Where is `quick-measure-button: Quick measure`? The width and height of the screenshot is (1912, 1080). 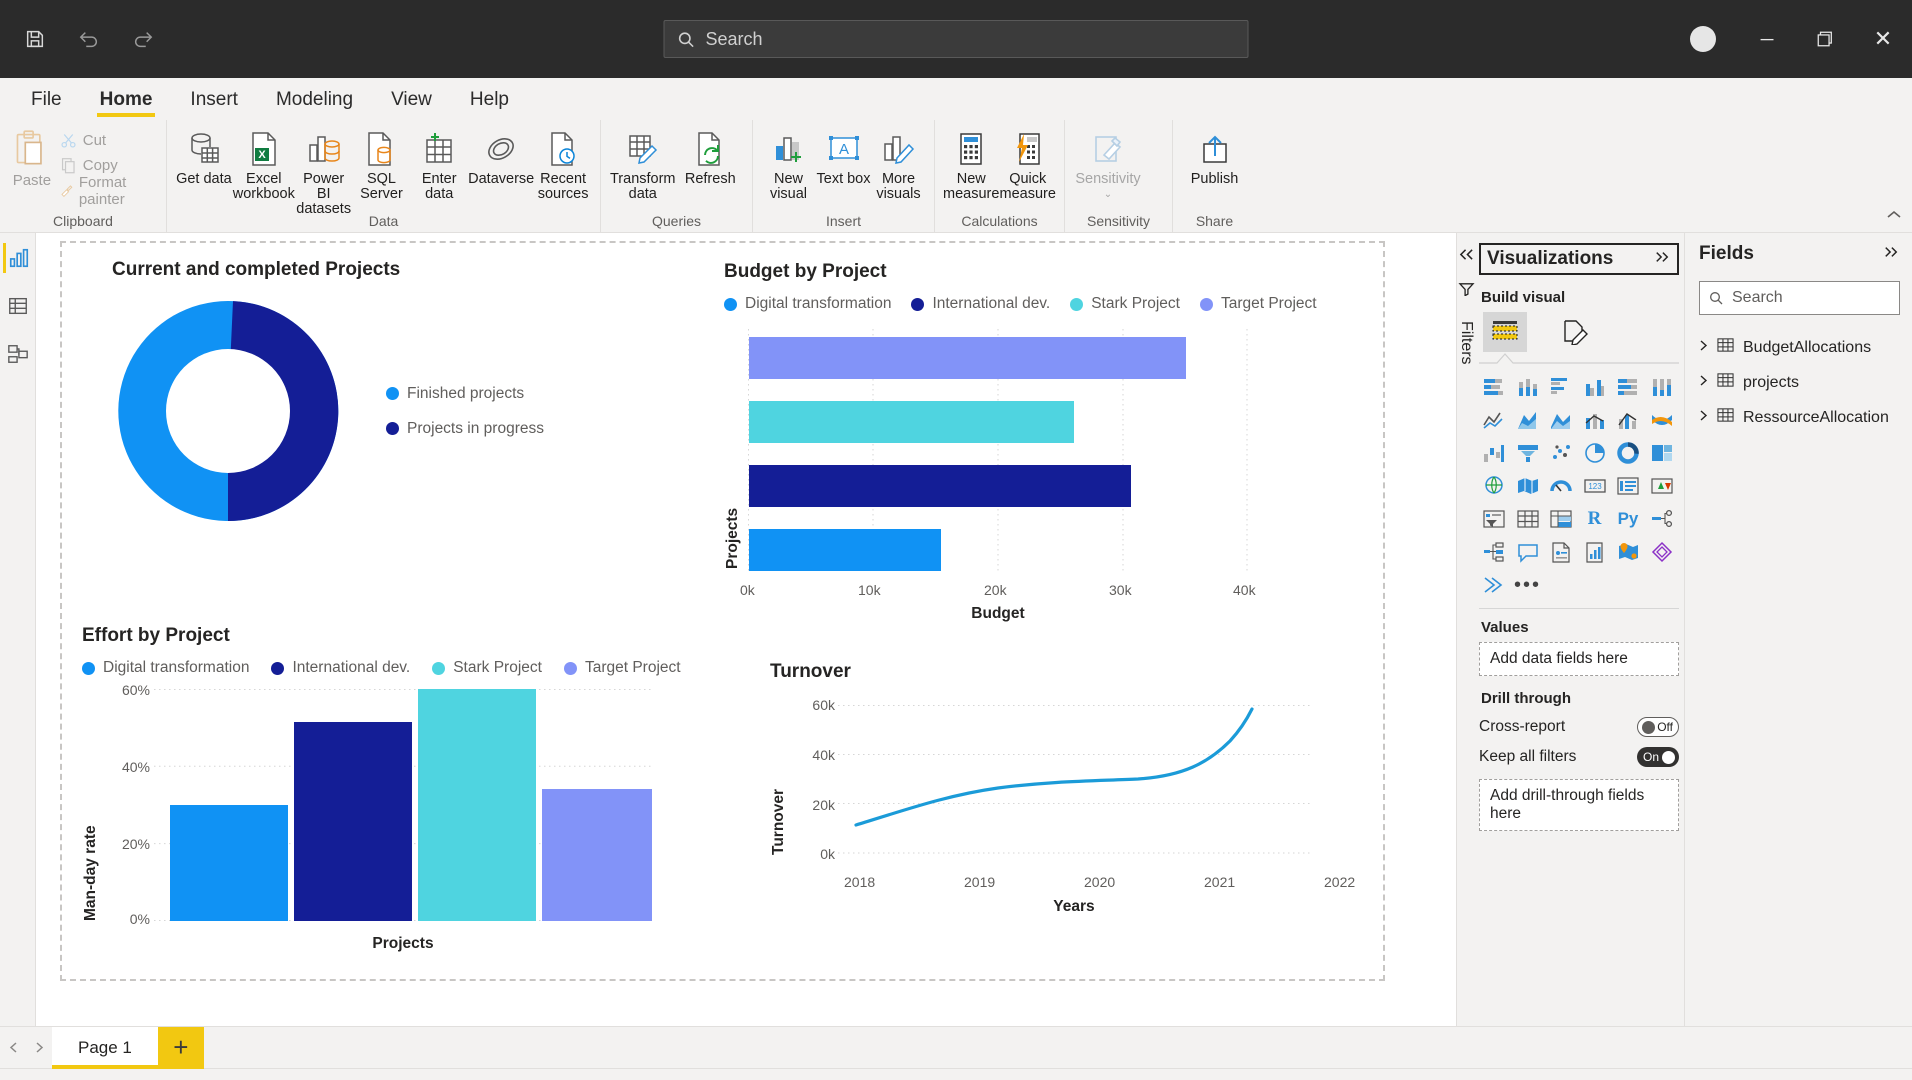 quick-measure-button: Quick measure is located at coordinates (1028, 163).